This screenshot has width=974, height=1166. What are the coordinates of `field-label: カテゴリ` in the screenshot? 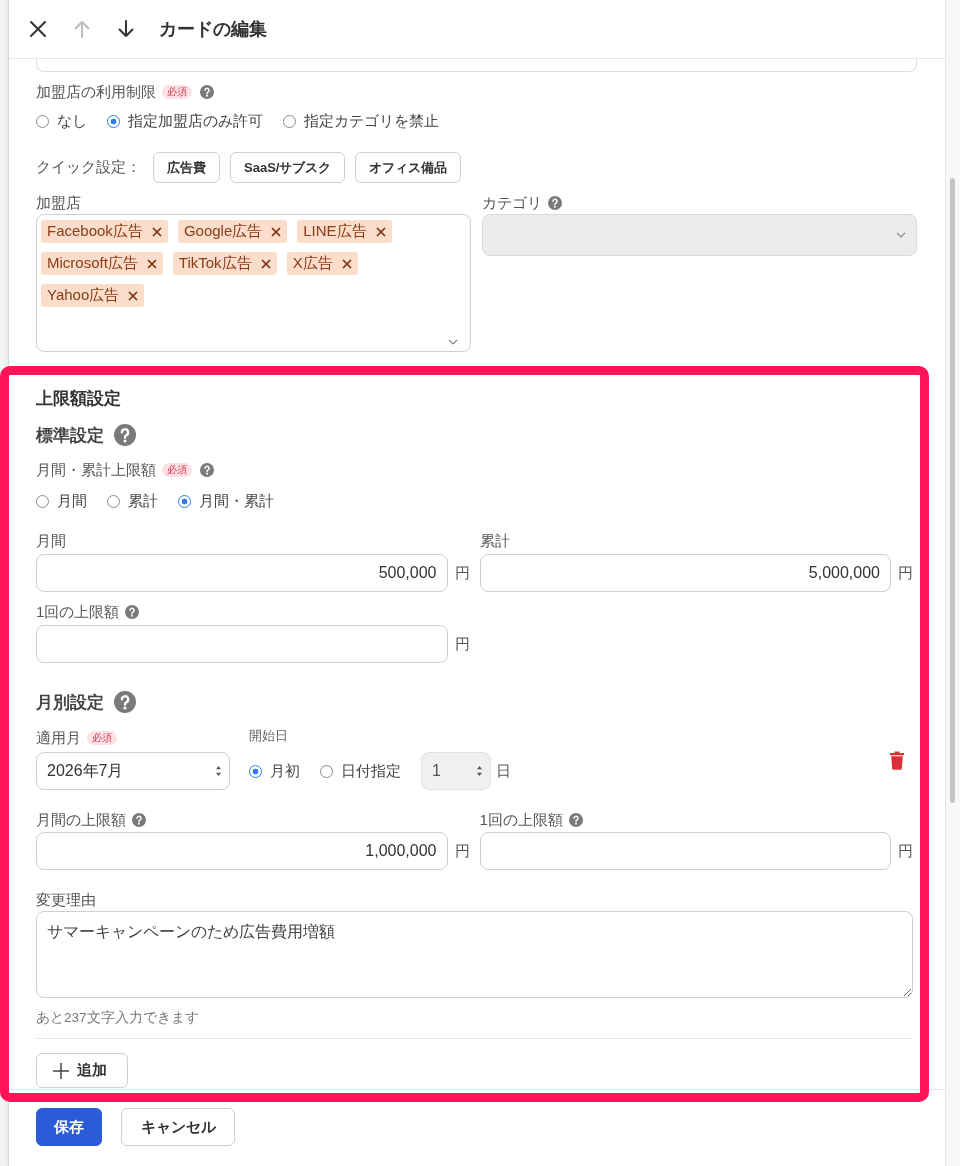 It's located at (512, 203).